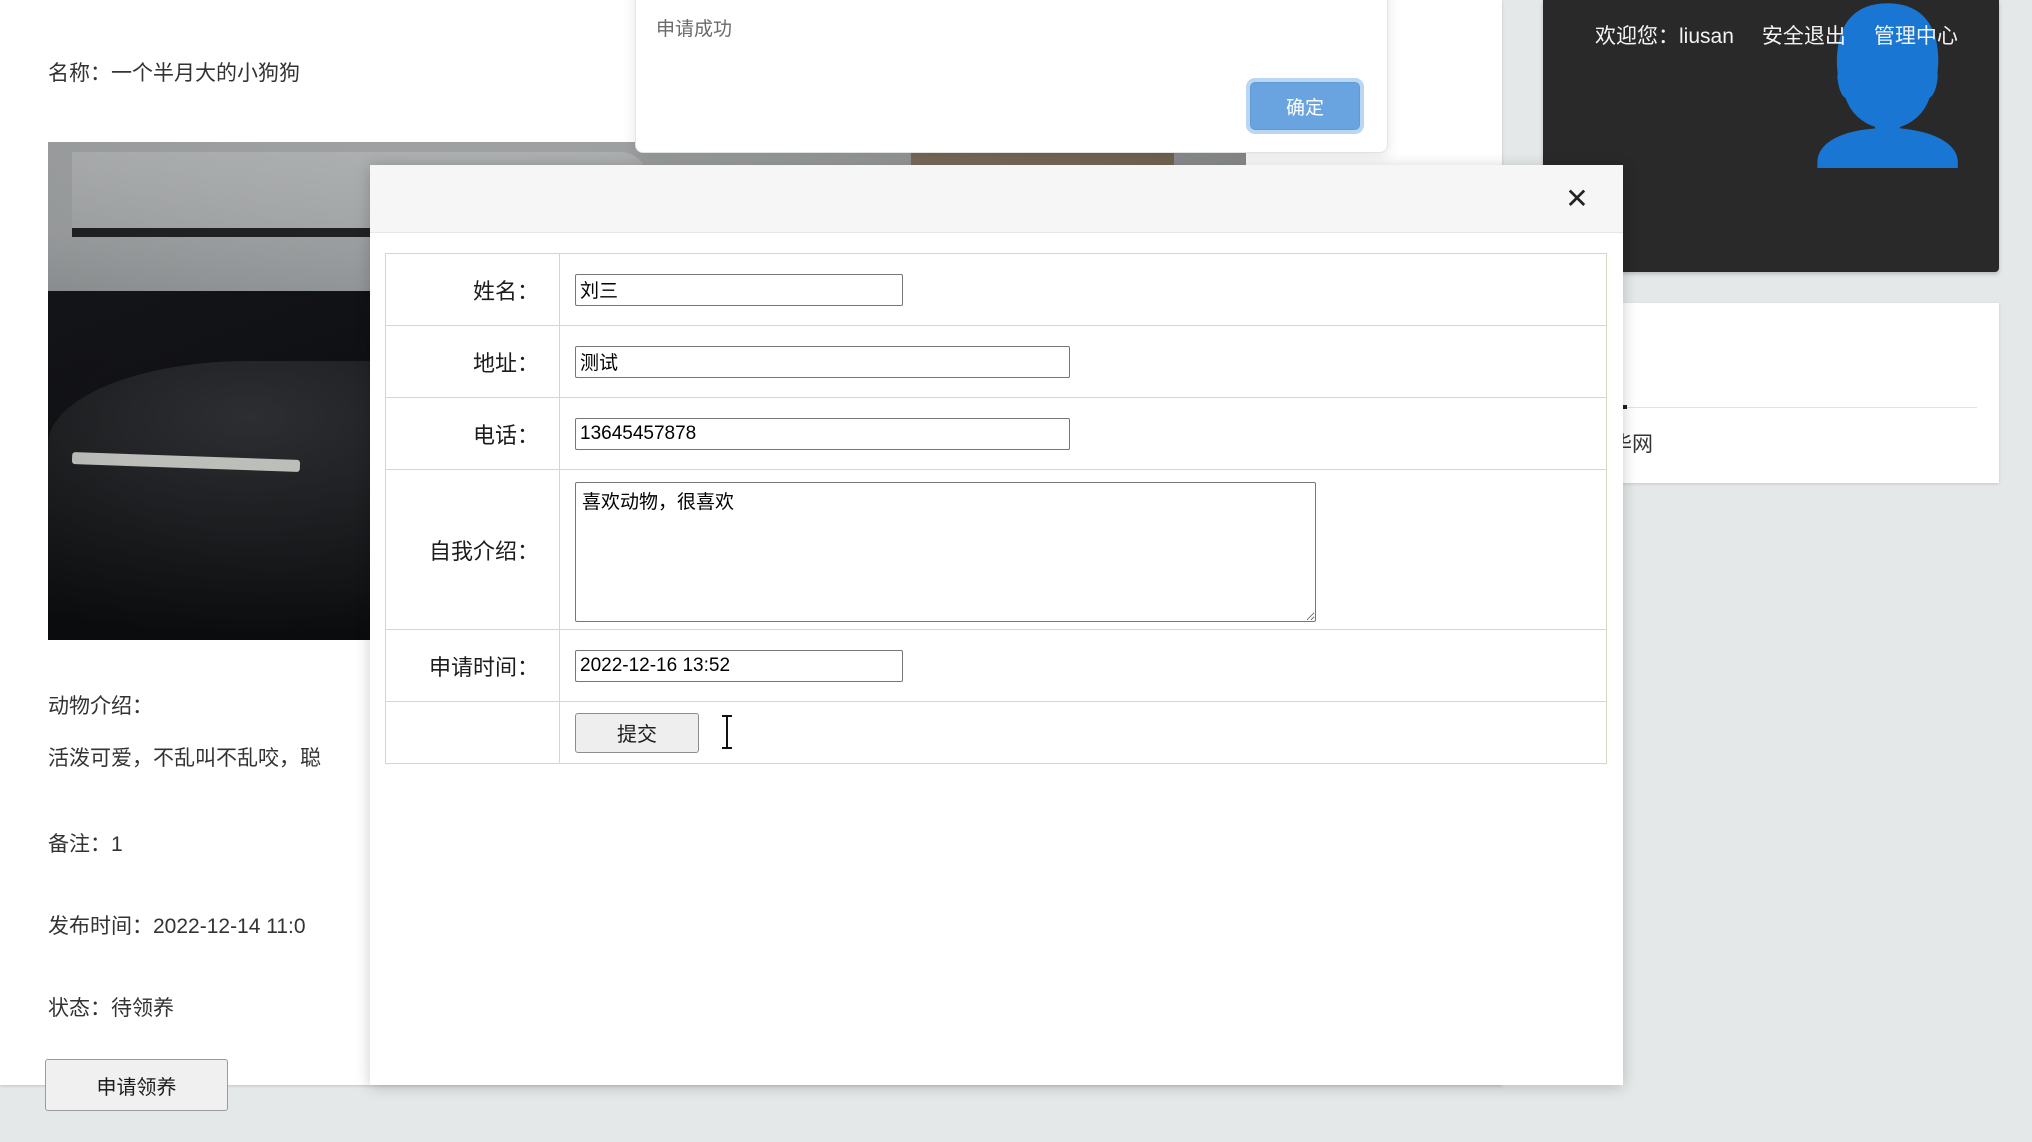  Describe the element at coordinates (177, 926) in the screenshot. I see `publish-time: 发布时间：2022-12-14 11:0` at that location.